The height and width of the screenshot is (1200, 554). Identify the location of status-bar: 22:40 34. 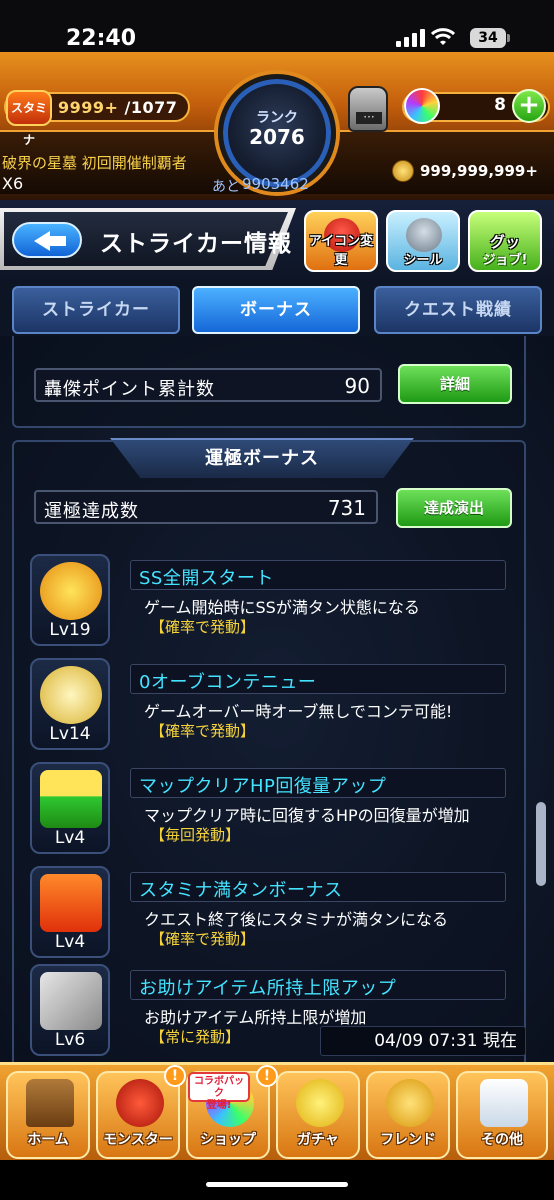
(277, 26).